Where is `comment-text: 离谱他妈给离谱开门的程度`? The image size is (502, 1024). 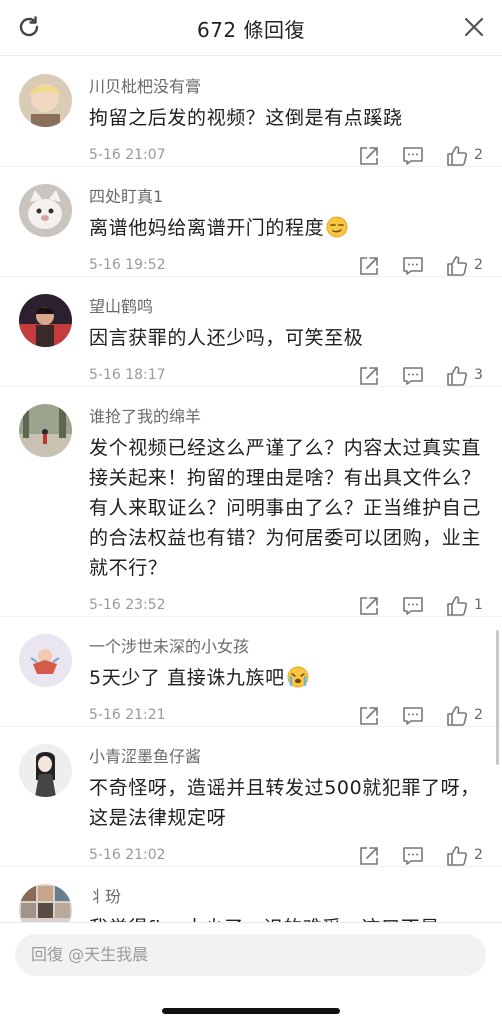 comment-text: 离谱他妈给离谱开门的程度 is located at coordinates (286, 228).